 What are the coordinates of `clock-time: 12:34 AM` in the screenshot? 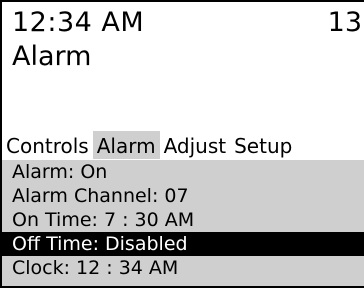 It's located at (78, 22).